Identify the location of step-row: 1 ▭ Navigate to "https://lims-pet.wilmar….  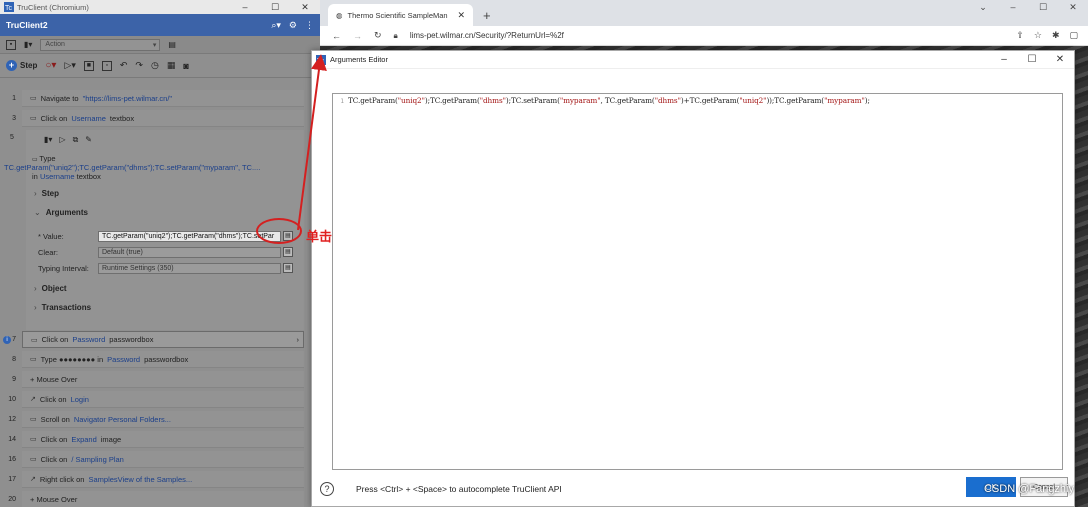
(160, 98).